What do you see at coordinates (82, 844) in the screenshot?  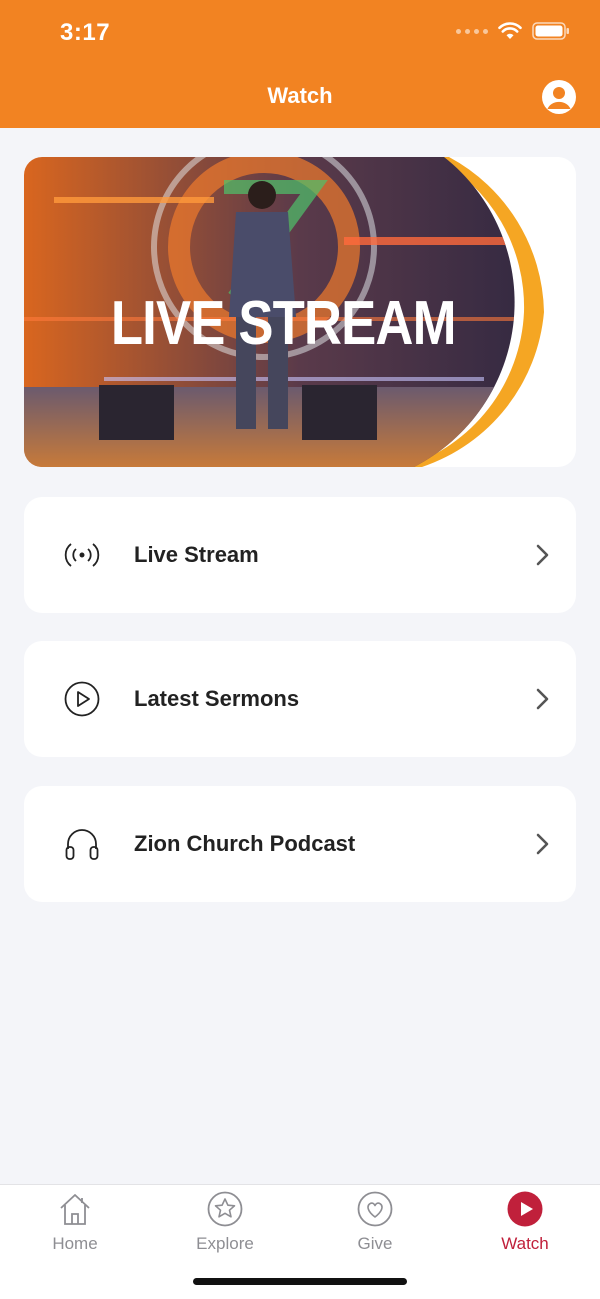 I see `headphones-icon` at bounding box center [82, 844].